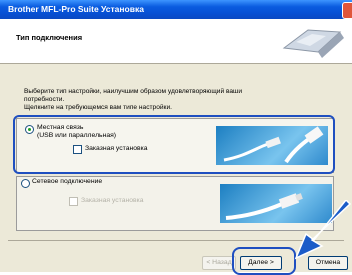 The height and width of the screenshot is (275, 352). I want to click on window-title: Brother MFL-Pro Suite Установка, so click(76, 9).